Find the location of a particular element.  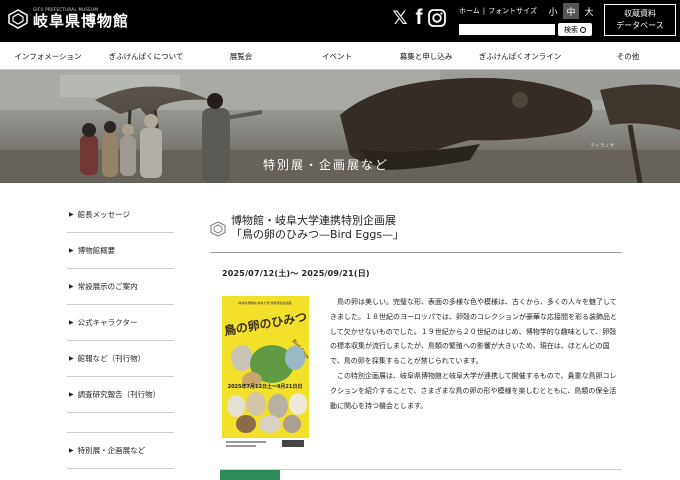

hero-sign-label: ティラノサ is located at coordinates (602, 146).